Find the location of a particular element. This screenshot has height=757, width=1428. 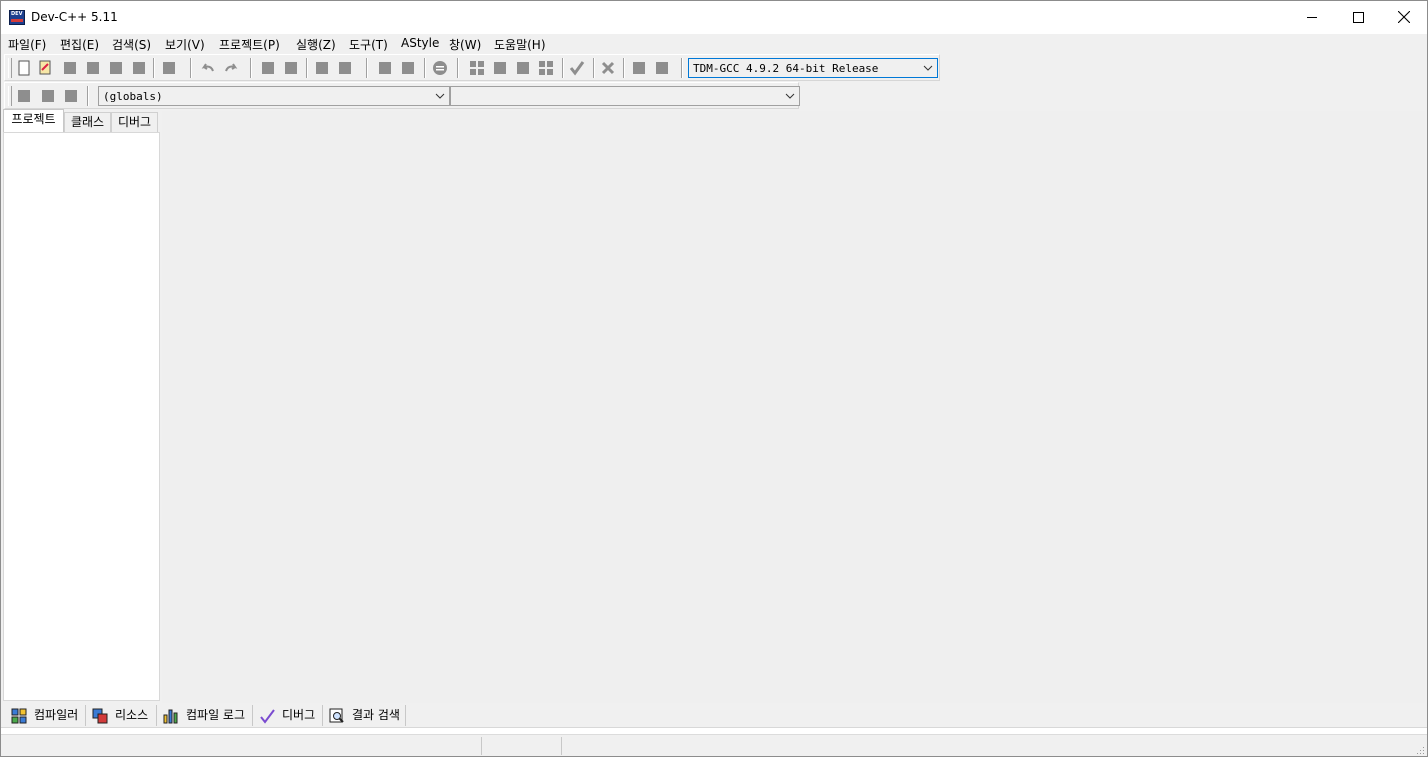

find-button is located at coordinates (268, 68).